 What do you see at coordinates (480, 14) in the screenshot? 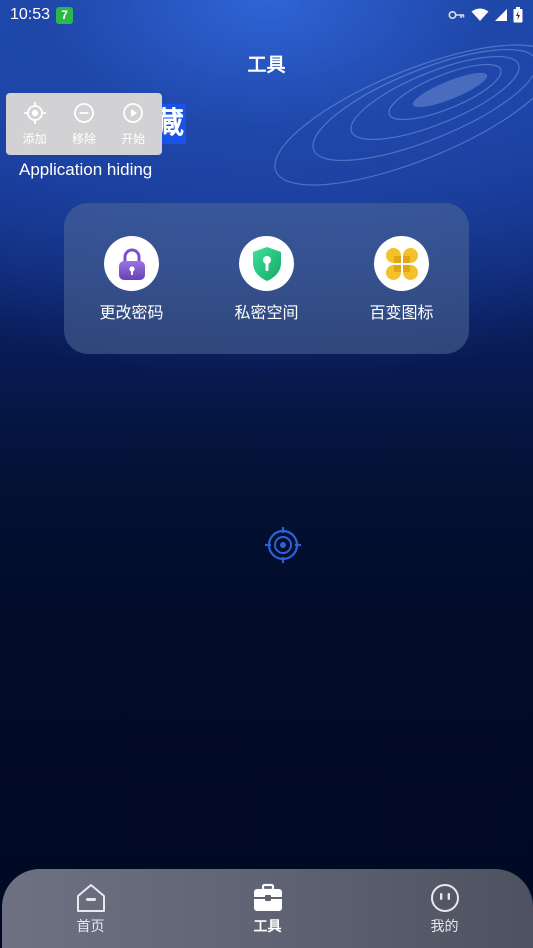
I see `wifi-icon` at bounding box center [480, 14].